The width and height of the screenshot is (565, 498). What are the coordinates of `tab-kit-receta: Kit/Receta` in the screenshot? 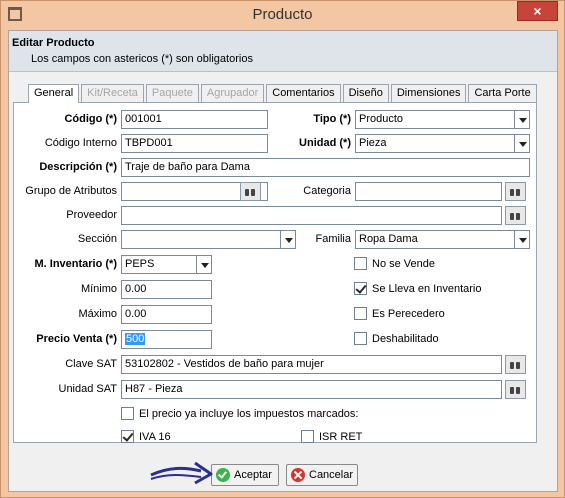 It's located at (112, 93).